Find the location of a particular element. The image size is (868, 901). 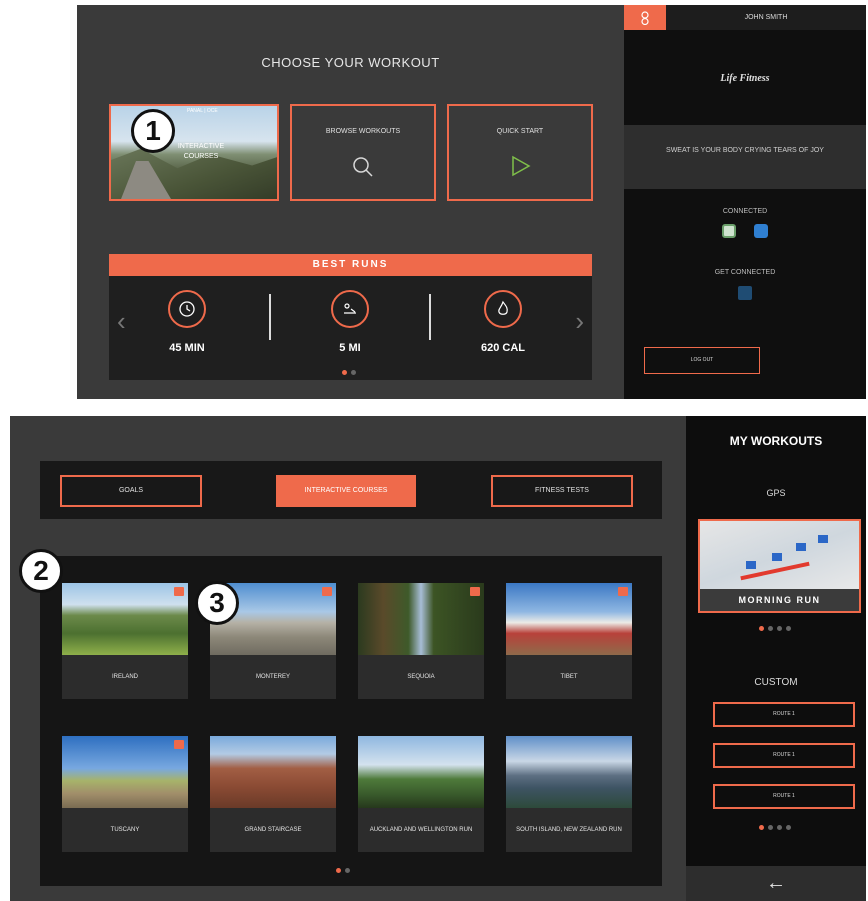

custom-label: CUSTOM is located at coordinates (776, 682).